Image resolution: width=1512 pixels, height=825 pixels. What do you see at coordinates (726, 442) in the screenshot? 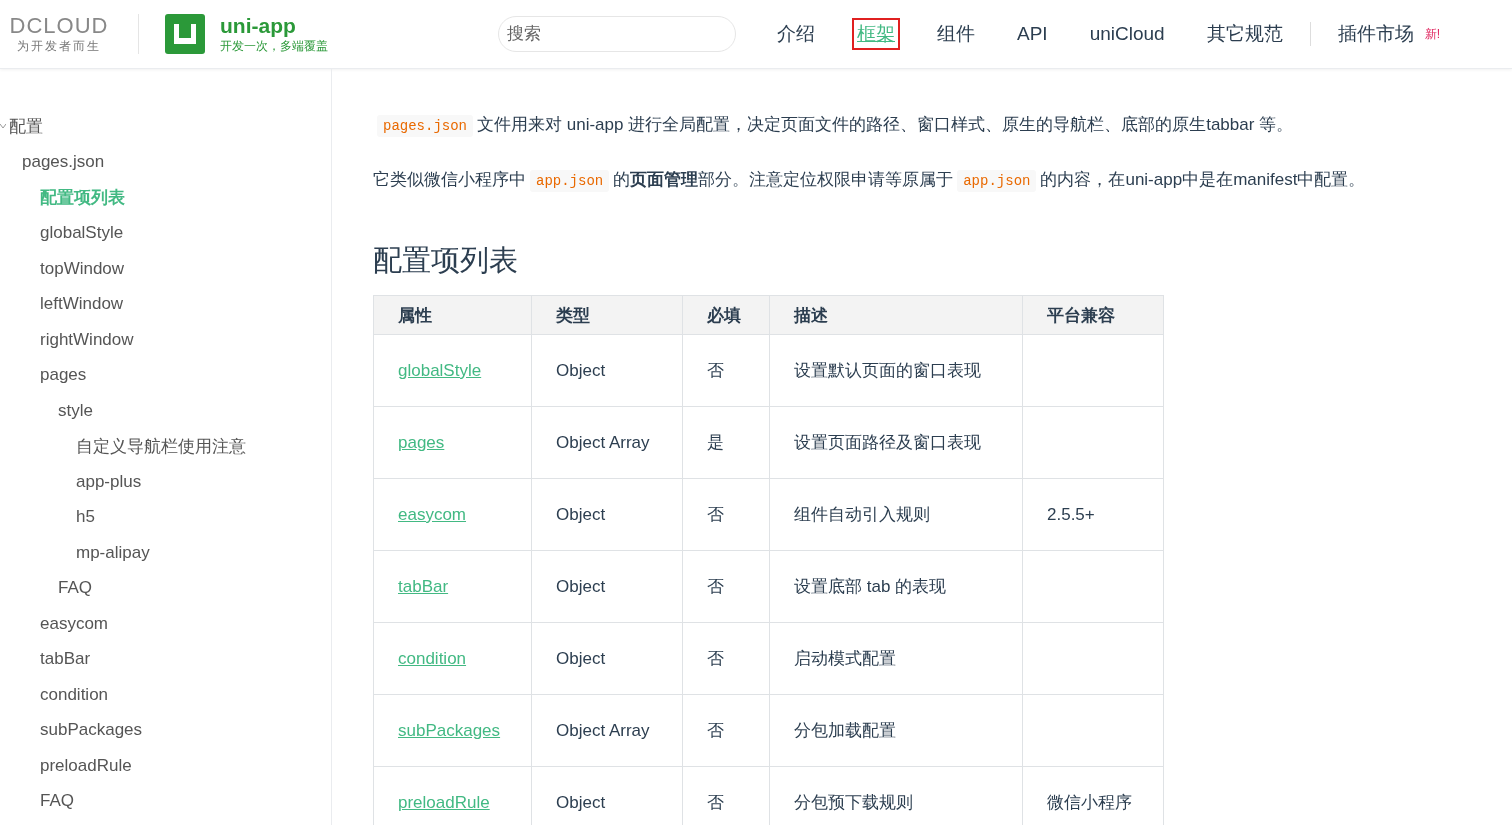
I see `table-cell: 是` at bounding box center [726, 442].